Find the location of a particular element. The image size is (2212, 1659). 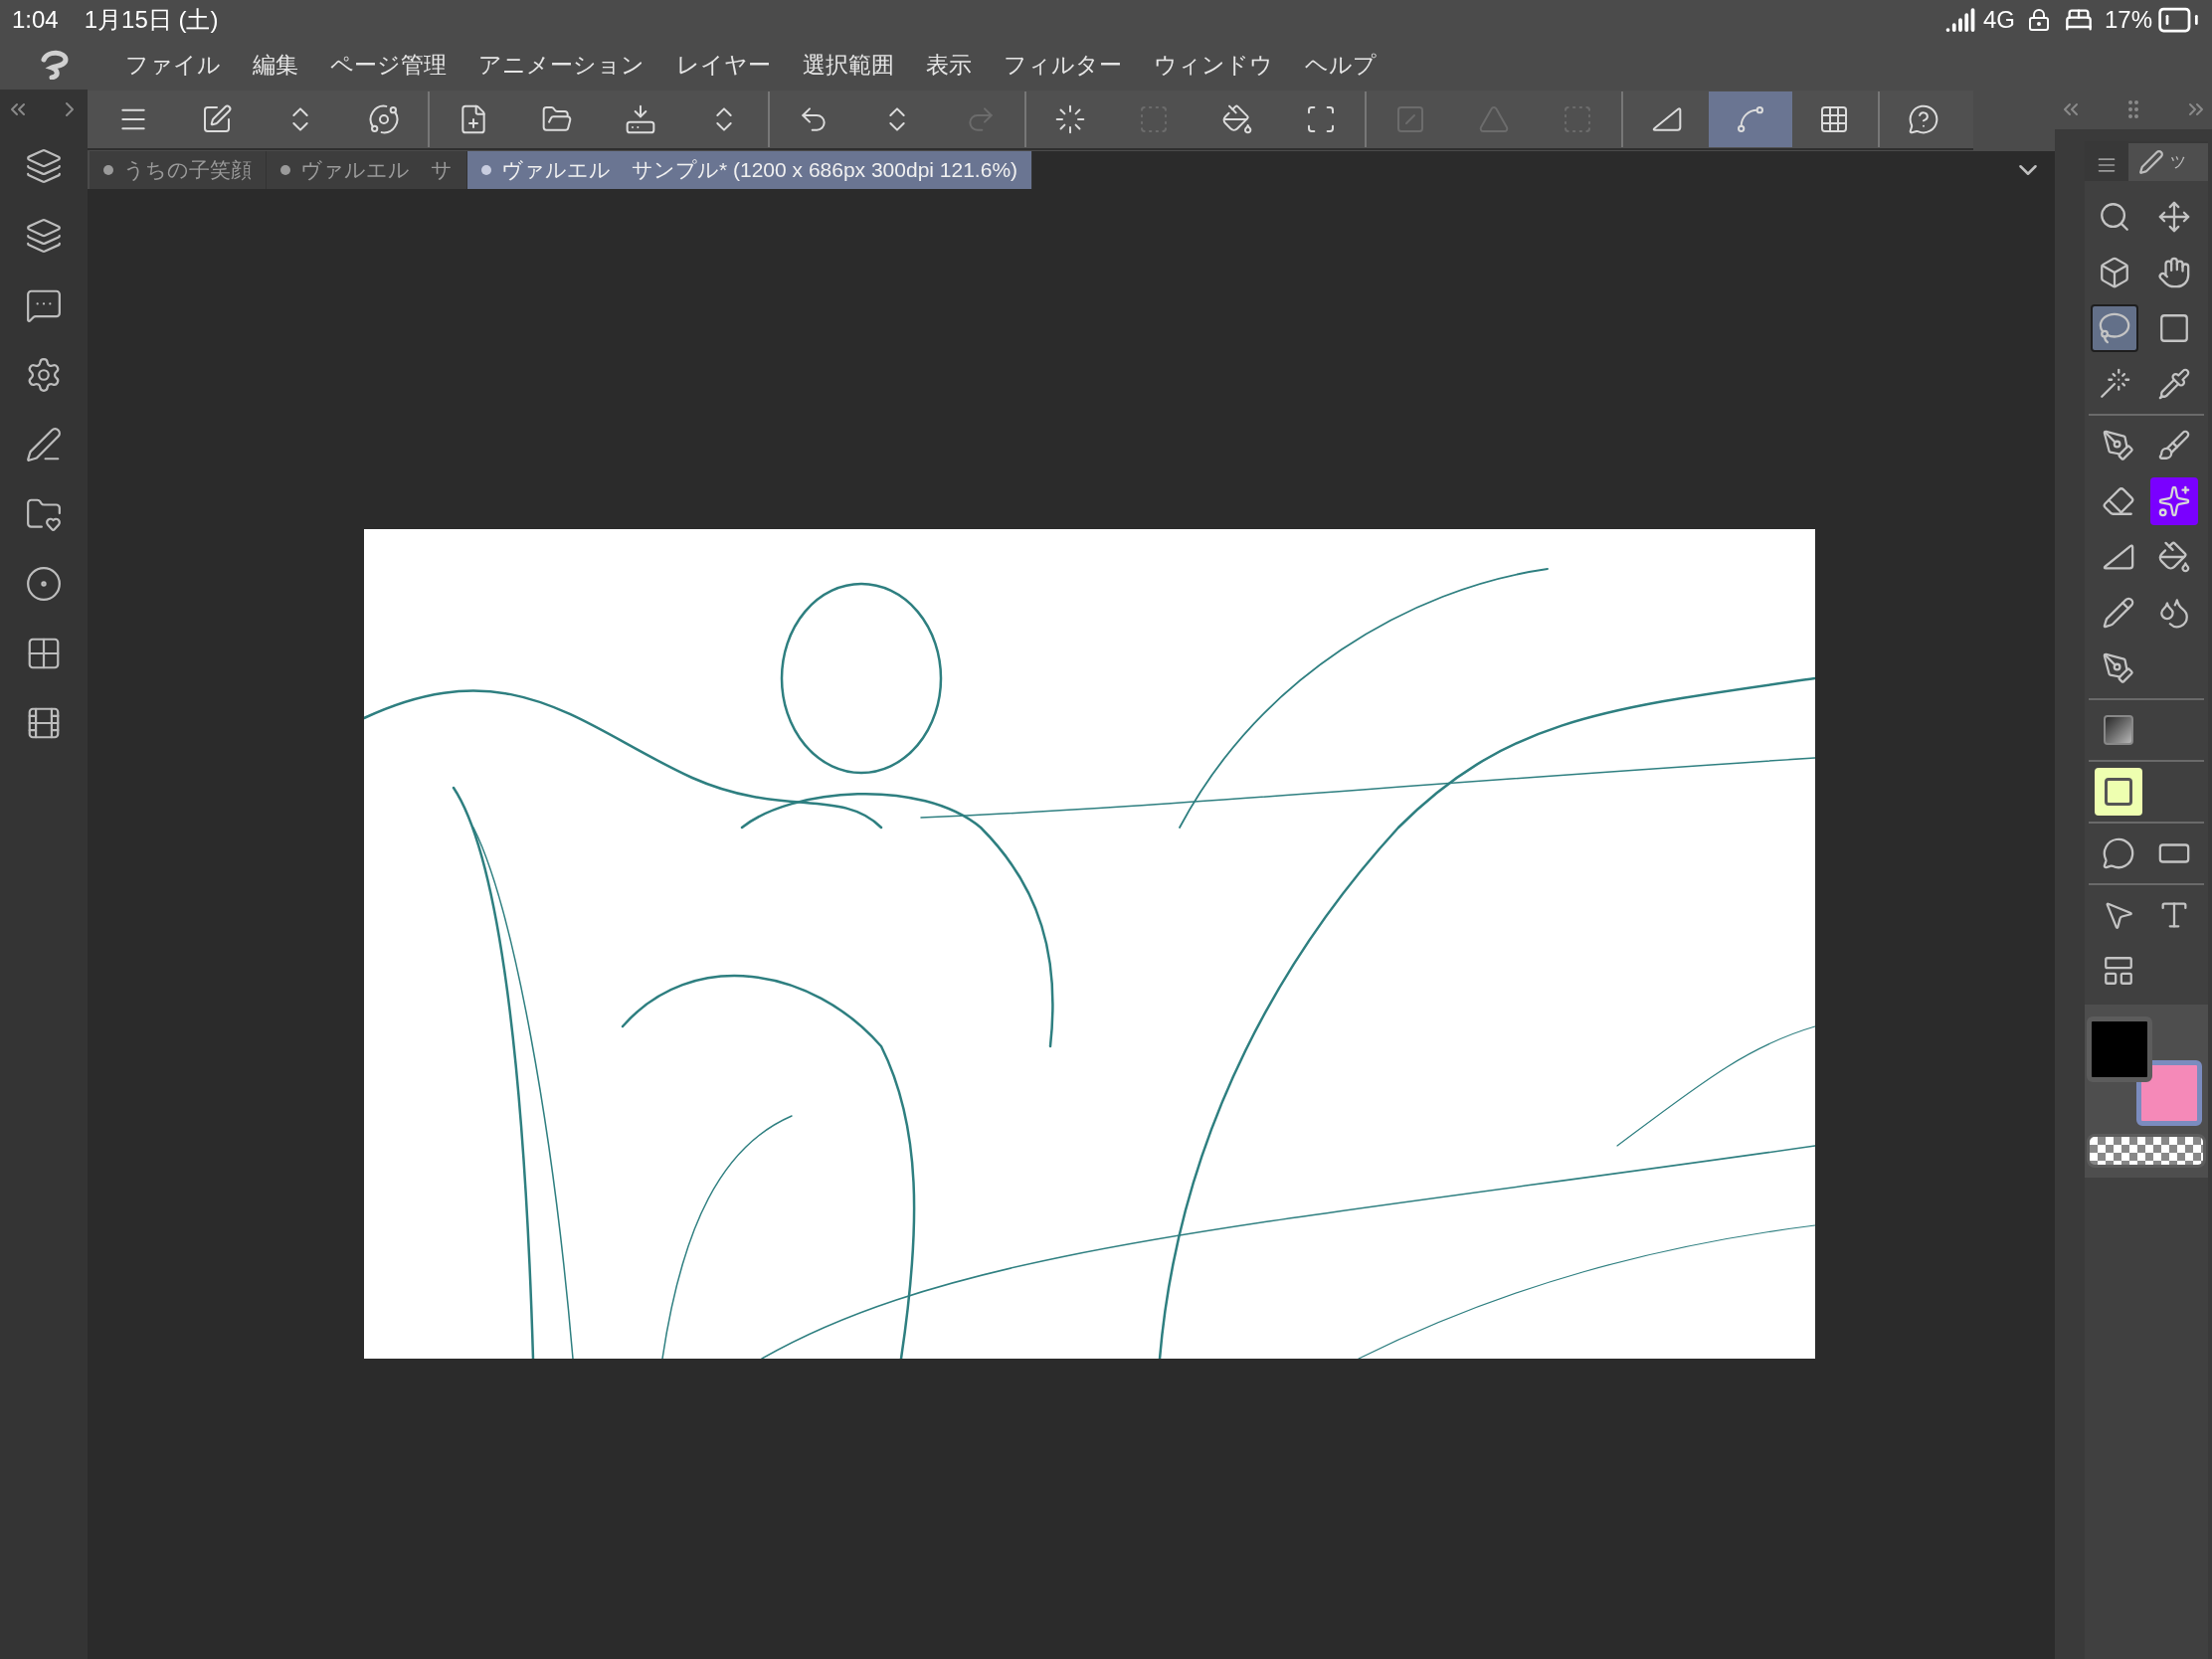

main-color-swatch is located at coordinates (2119, 1049).